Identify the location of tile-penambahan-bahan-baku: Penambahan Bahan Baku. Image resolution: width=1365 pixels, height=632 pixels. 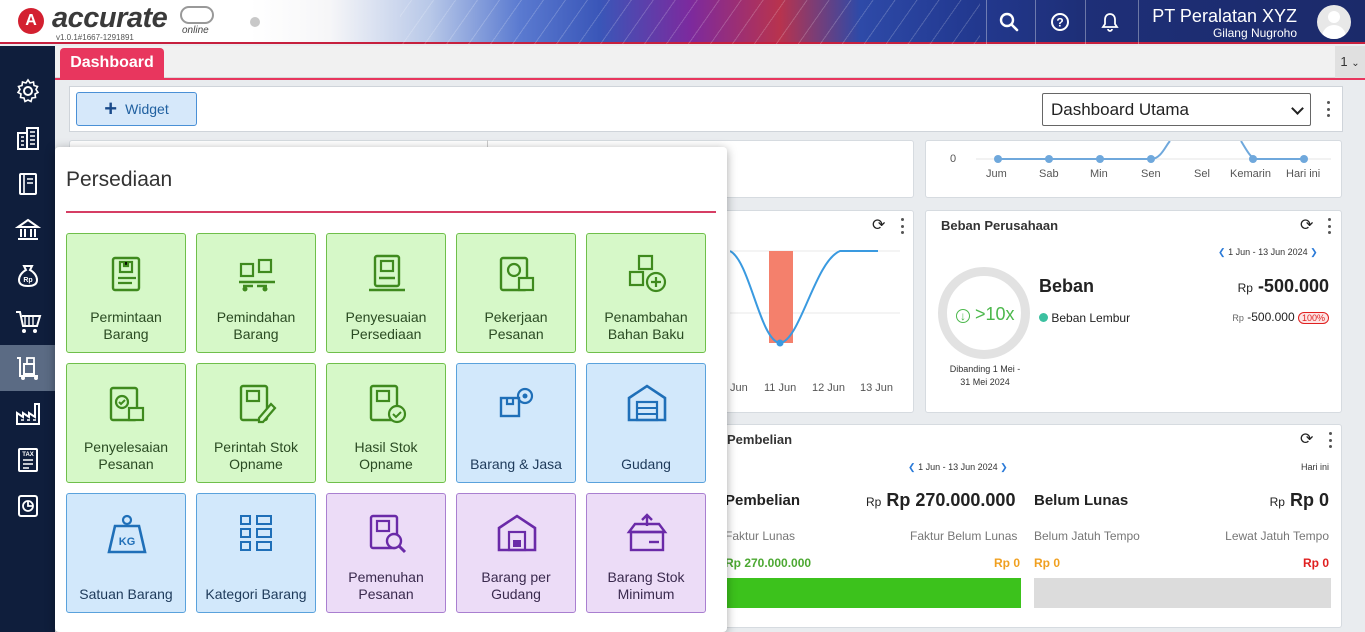
(646, 293).